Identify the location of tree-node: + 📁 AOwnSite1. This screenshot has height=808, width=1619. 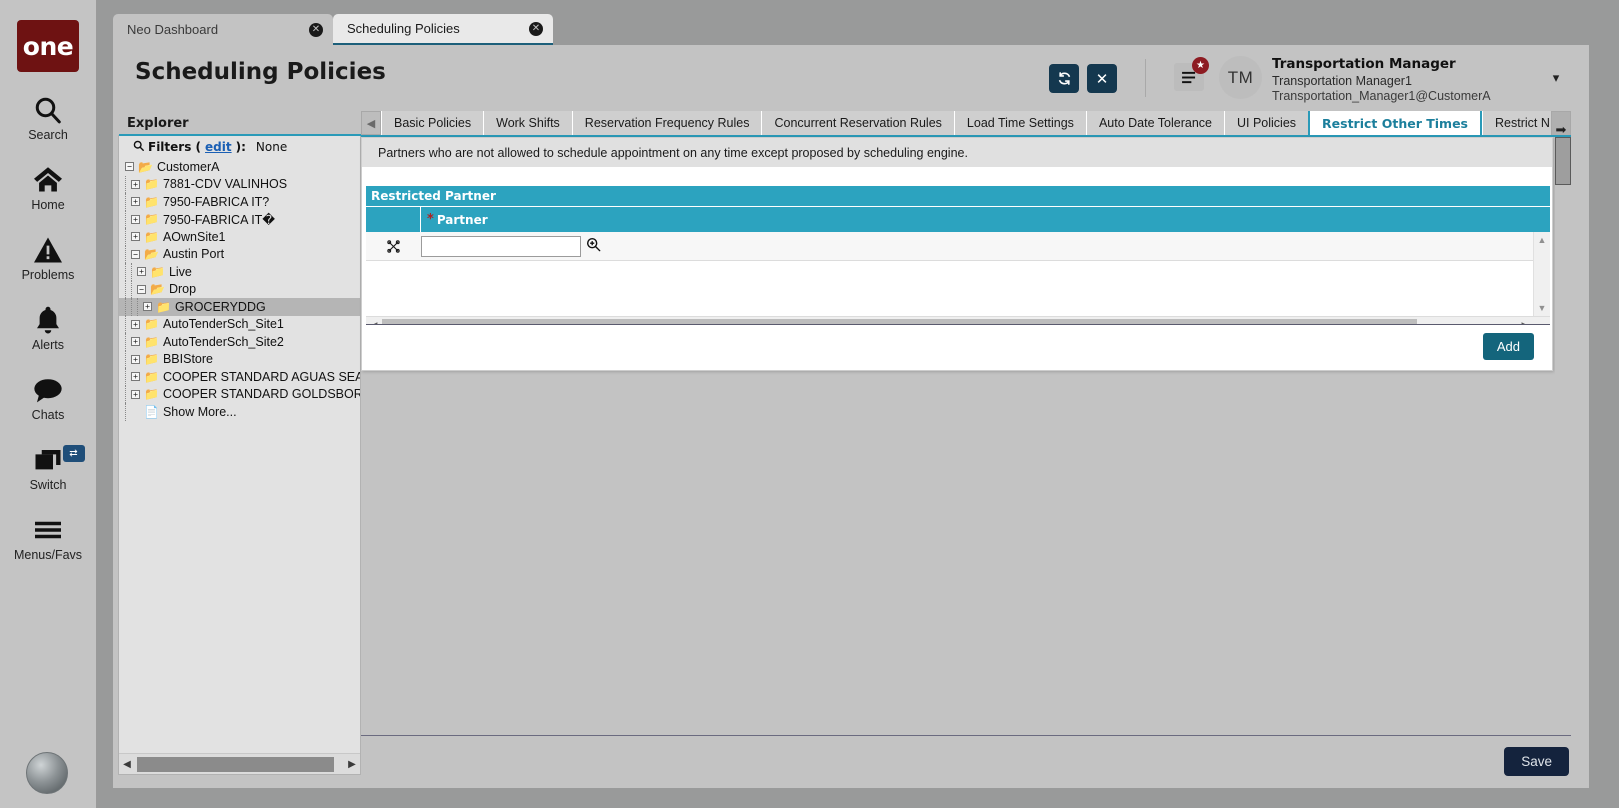
(239, 237).